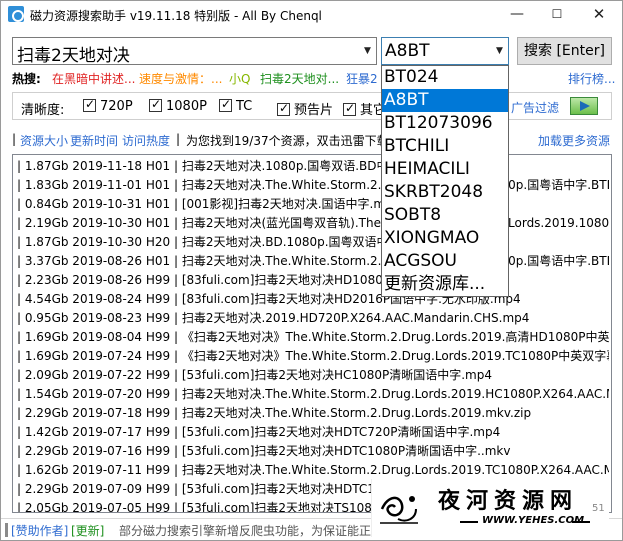 This screenshot has height=541, width=623. What do you see at coordinates (235, 105) in the screenshot?
I see `checkbox-tc: TC` at bounding box center [235, 105].